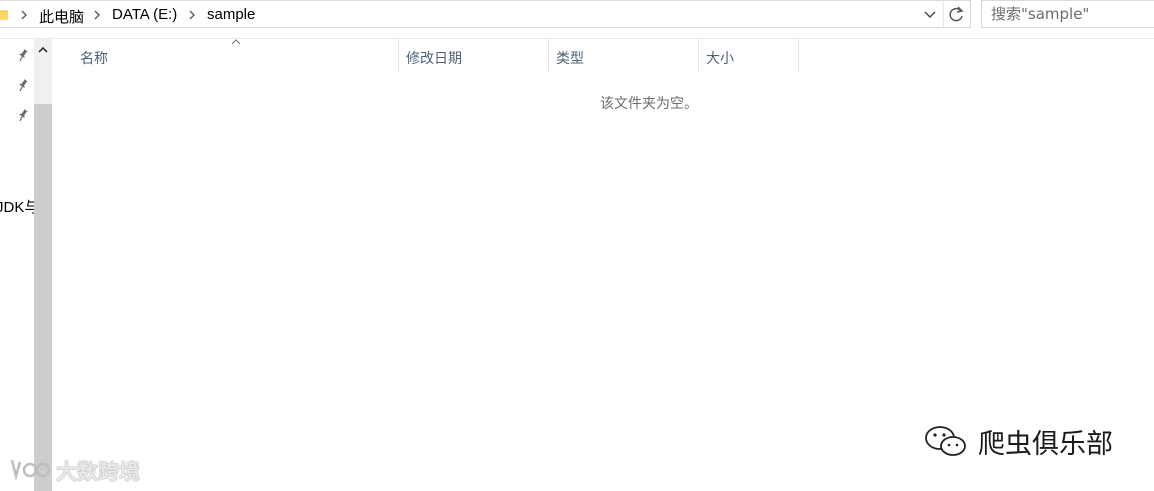 Image resolution: width=1154 pixels, height=491 pixels. I want to click on watermark-left-text: 大数跨境, so click(98, 472).